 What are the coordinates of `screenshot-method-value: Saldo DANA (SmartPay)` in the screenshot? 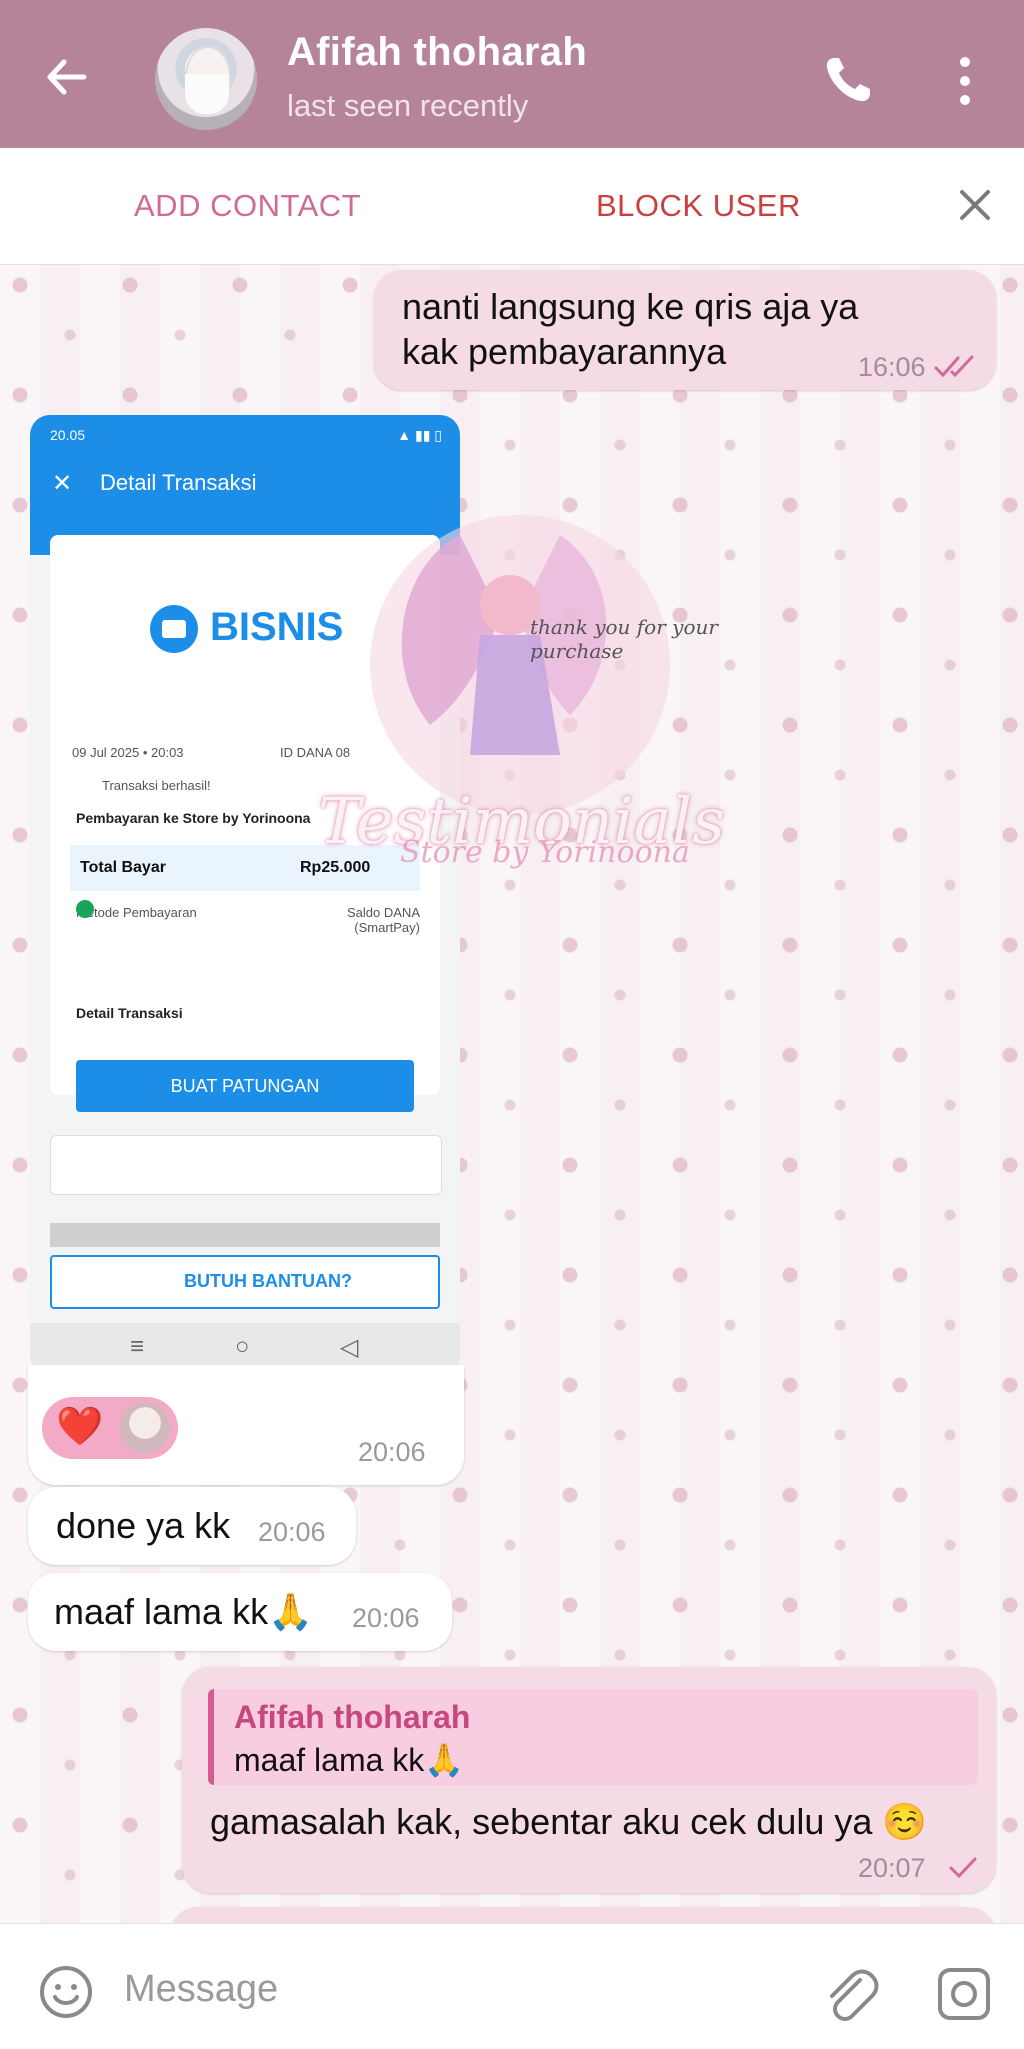 It's located at (383, 920).